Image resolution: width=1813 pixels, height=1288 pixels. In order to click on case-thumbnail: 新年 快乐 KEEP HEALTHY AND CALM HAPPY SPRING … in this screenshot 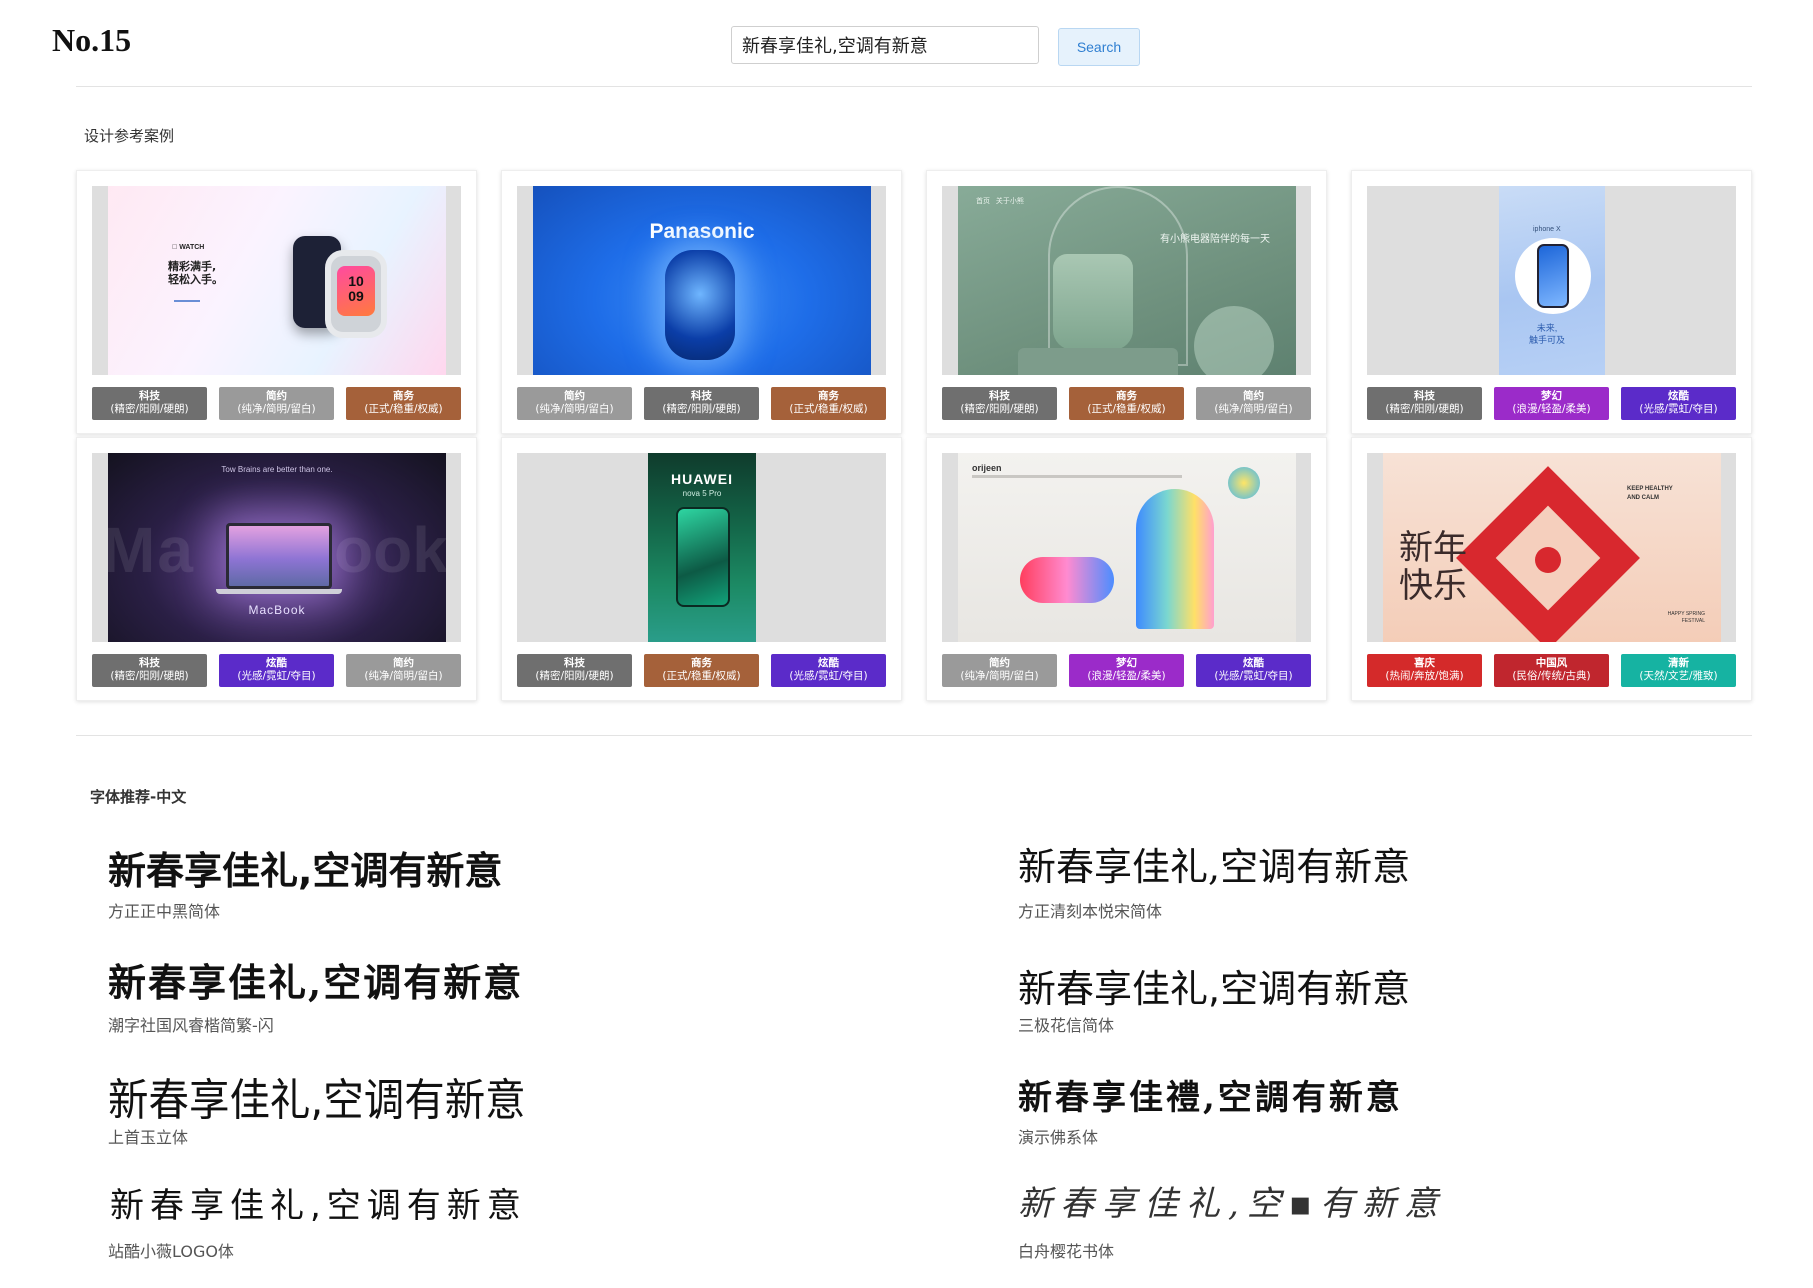, I will do `click(1551, 547)`.